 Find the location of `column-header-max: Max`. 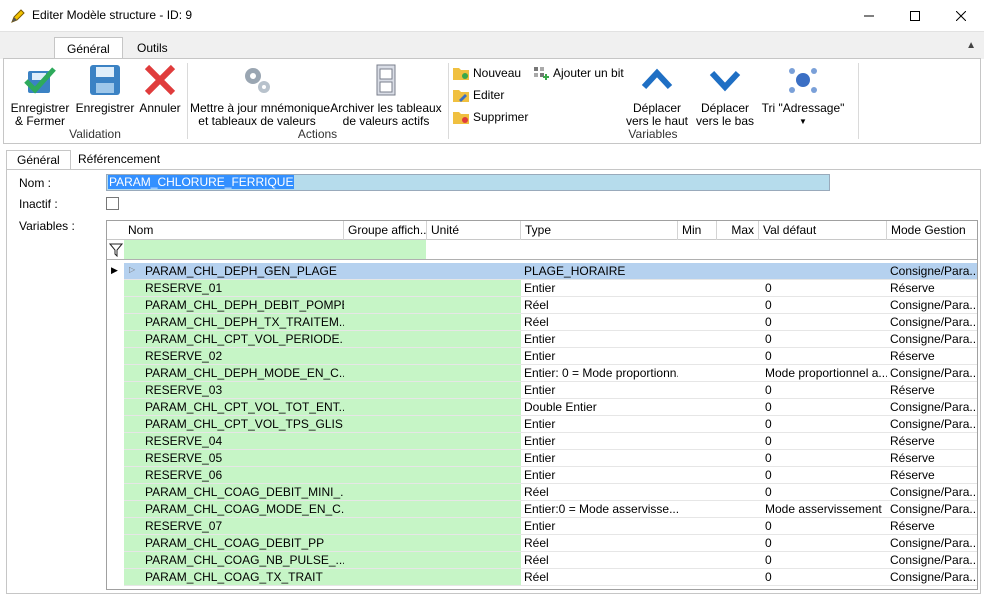

column-header-max: Max is located at coordinates (738, 230).